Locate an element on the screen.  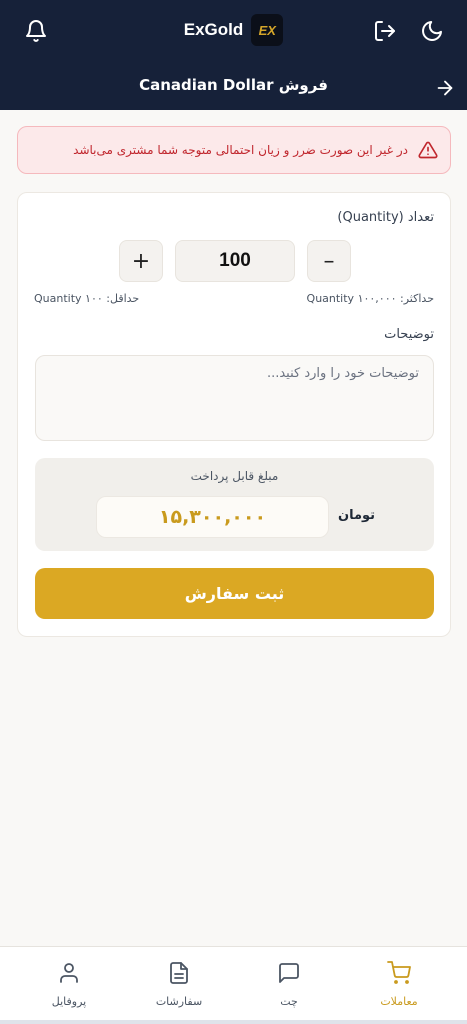
nav-item-orders: سفارشات is located at coordinates (179, 985).